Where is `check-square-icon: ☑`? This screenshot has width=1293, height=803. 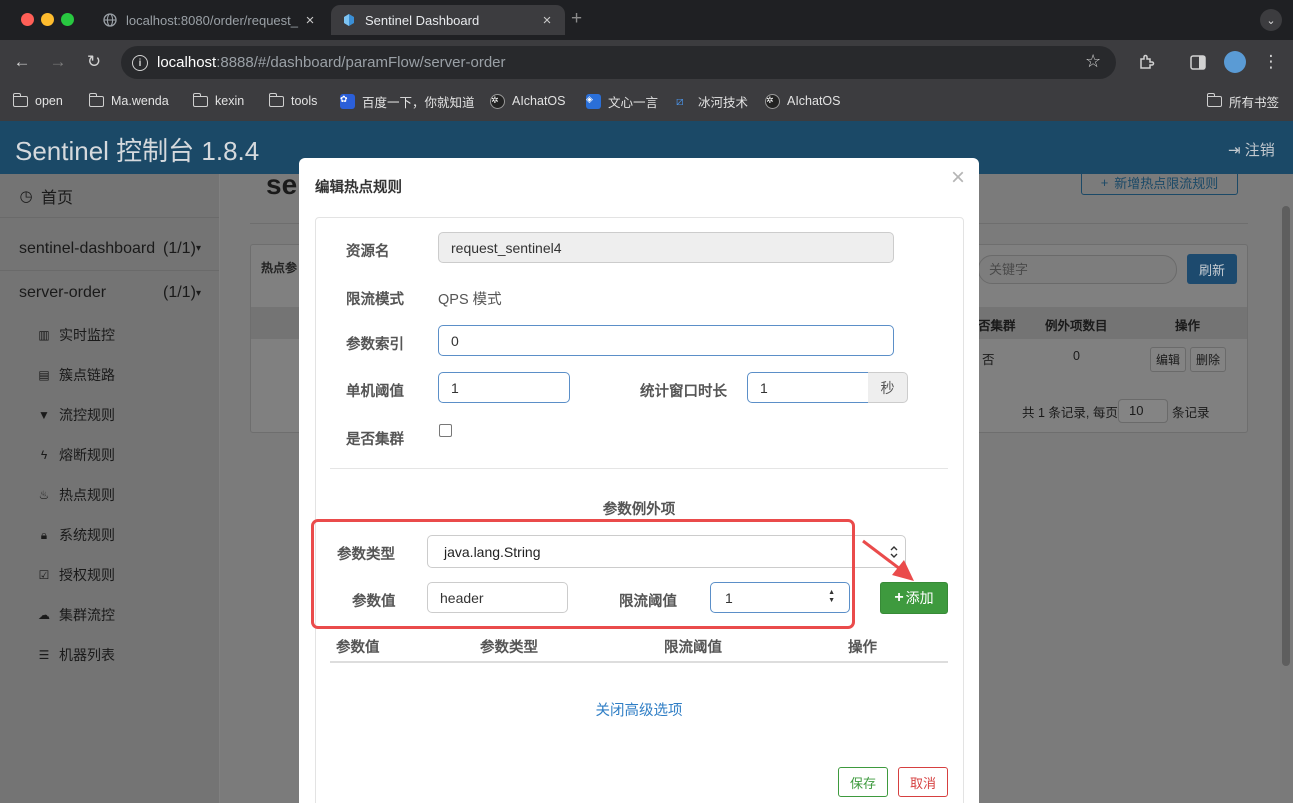 check-square-icon: ☑ is located at coordinates (44, 575).